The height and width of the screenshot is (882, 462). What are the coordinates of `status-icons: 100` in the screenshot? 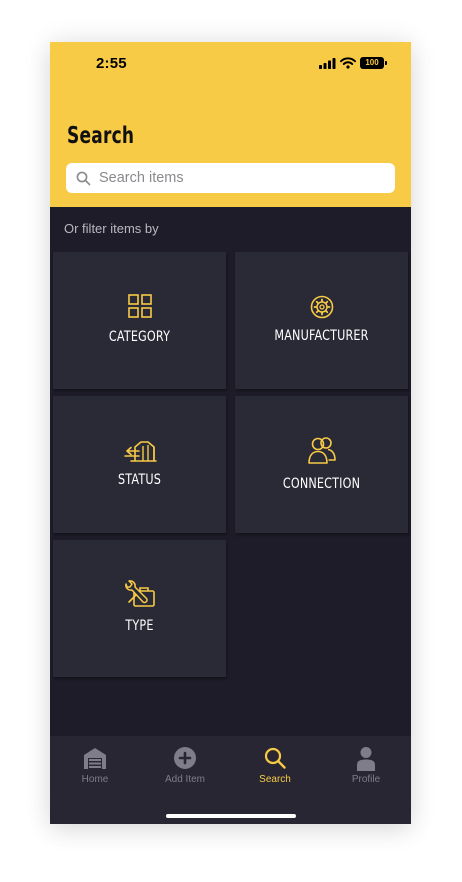 It's located at (353, 63).